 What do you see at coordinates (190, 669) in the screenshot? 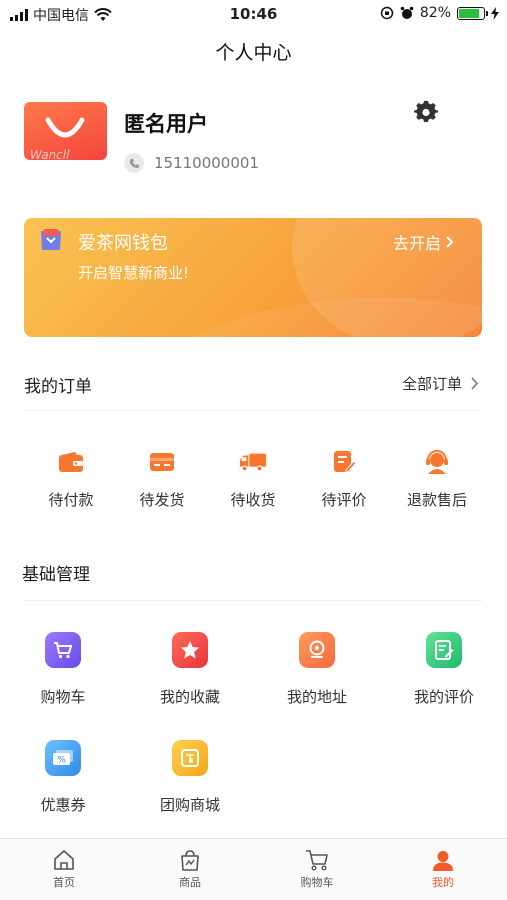
I see `grid-favorites: 我的收藏` at bounding box center [190, 669].